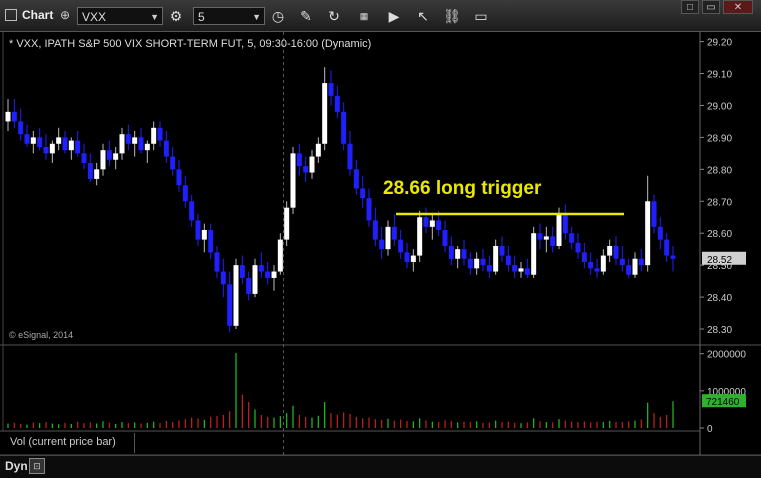 The width and height of the screenshot is (761, 478). I want to click on price-tick-label: 28.60, so click(719, 234).